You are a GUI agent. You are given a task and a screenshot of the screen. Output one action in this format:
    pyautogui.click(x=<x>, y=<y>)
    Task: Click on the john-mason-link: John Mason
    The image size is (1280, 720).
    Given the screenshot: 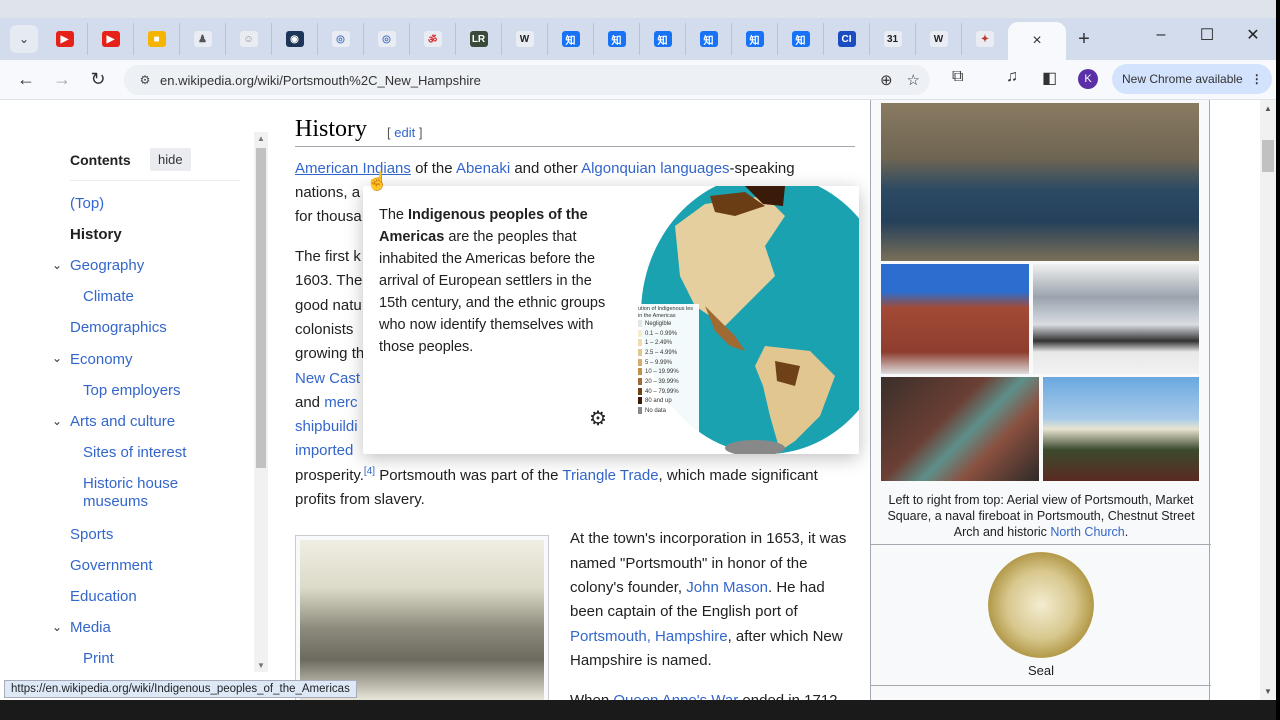 What is the action you would take?
    pyautogui.click(x=727, y=587)
    